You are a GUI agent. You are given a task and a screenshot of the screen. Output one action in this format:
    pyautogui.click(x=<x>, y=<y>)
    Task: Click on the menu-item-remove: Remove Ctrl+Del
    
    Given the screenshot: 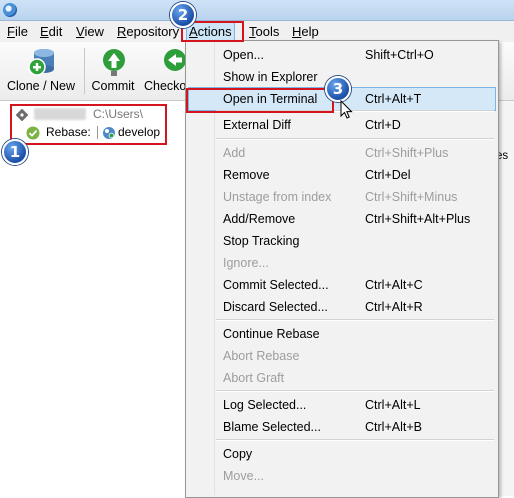 What is the action you would take?
    pyautogui.click(x=341, y=175)
    